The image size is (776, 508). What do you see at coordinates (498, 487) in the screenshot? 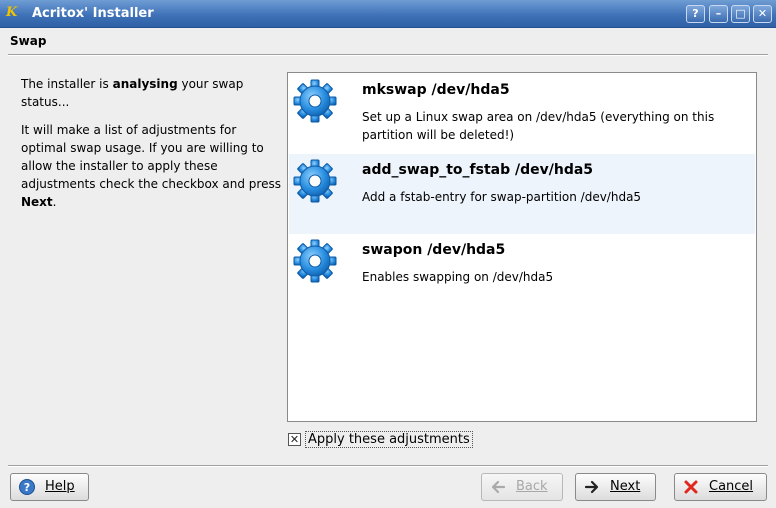
I see `arrow-left-icon` at bounding box center [498, 487].